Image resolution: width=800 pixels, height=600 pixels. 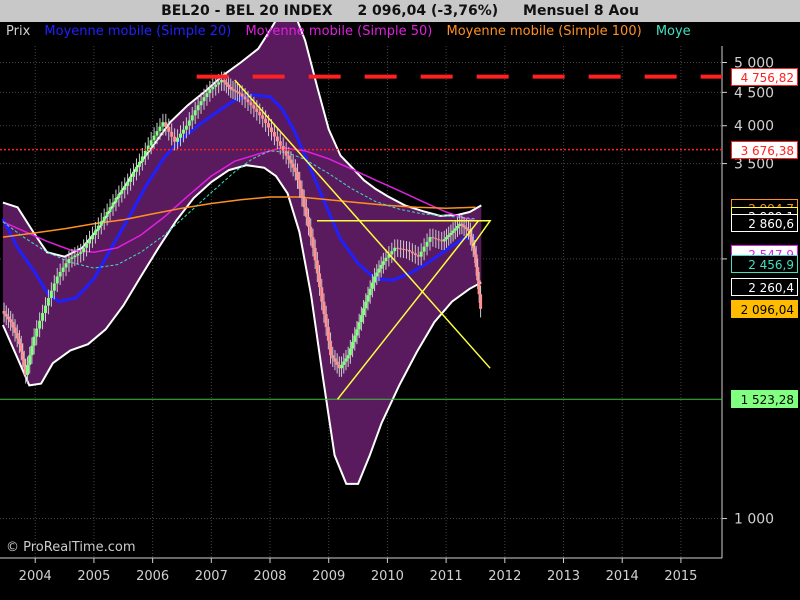 I want to click on x-tick-label: 2010, so click(x=387, y=576).